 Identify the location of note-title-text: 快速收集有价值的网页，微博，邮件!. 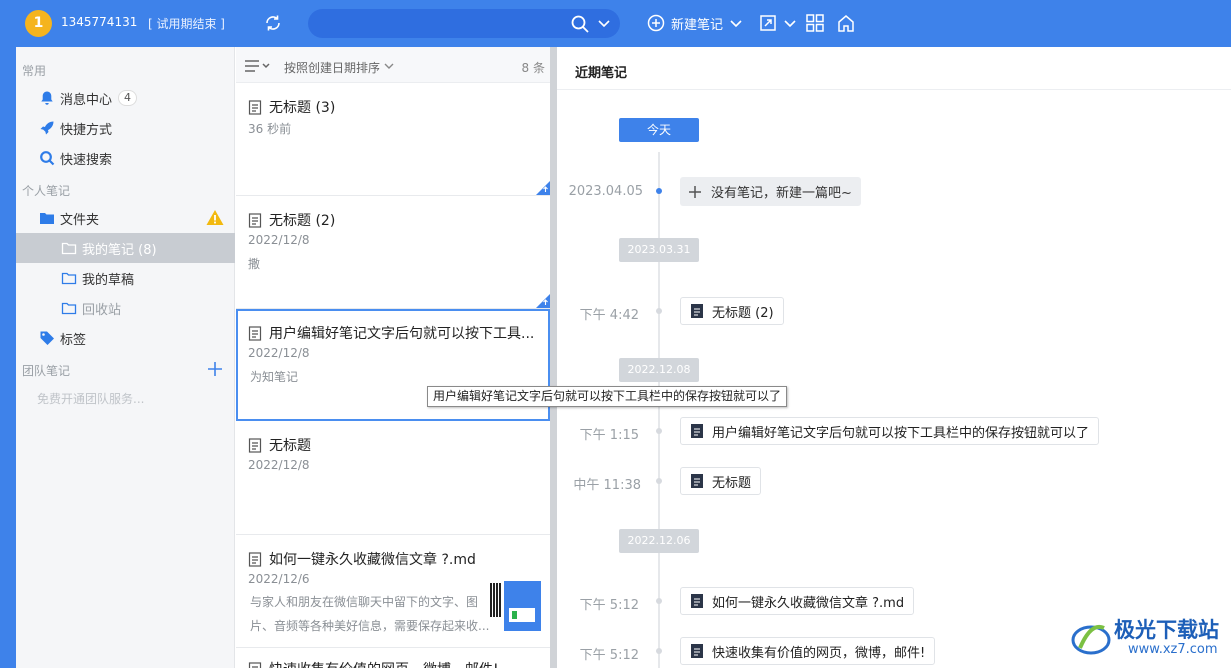
(384, 663).